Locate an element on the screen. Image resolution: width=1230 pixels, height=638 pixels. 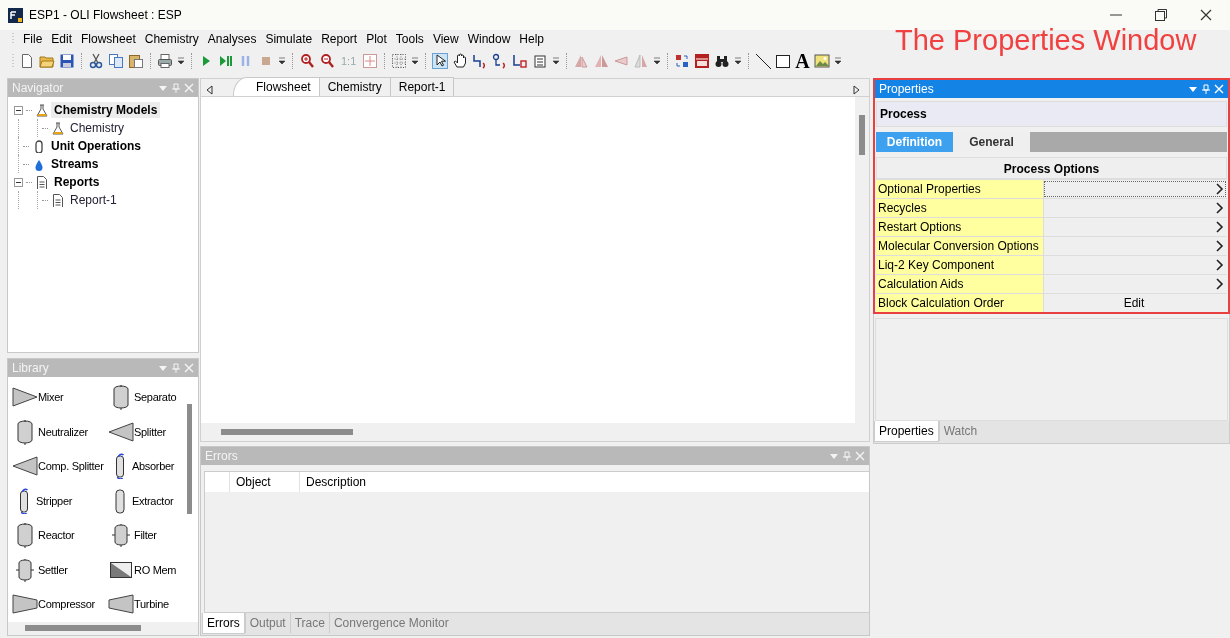
text-tool-button: A is located at coordinates (802, 61).